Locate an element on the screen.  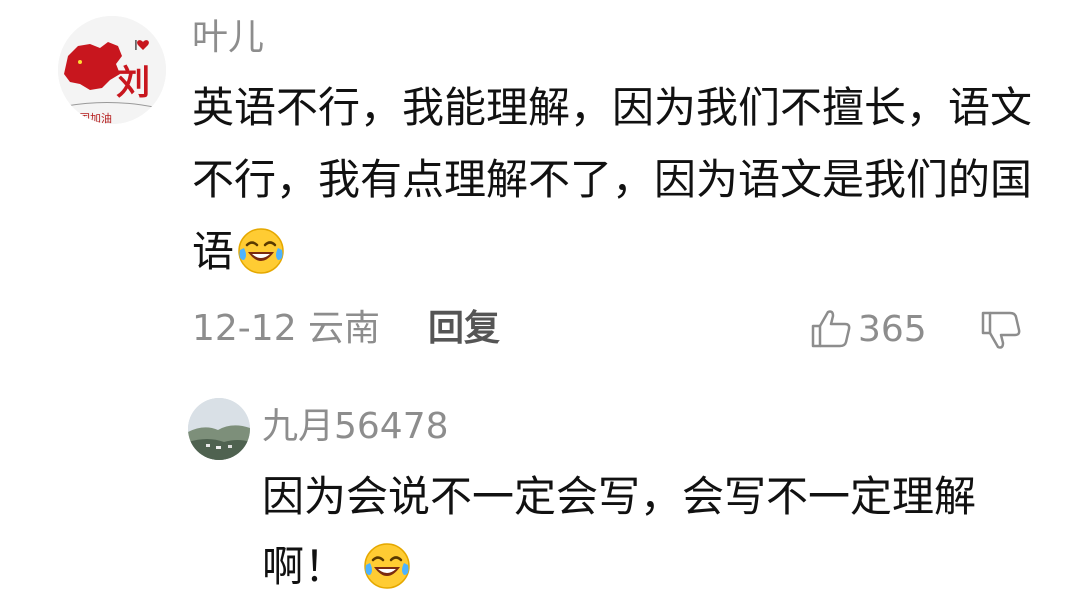
reply-user-avatar is located at coordinates (219, 429).